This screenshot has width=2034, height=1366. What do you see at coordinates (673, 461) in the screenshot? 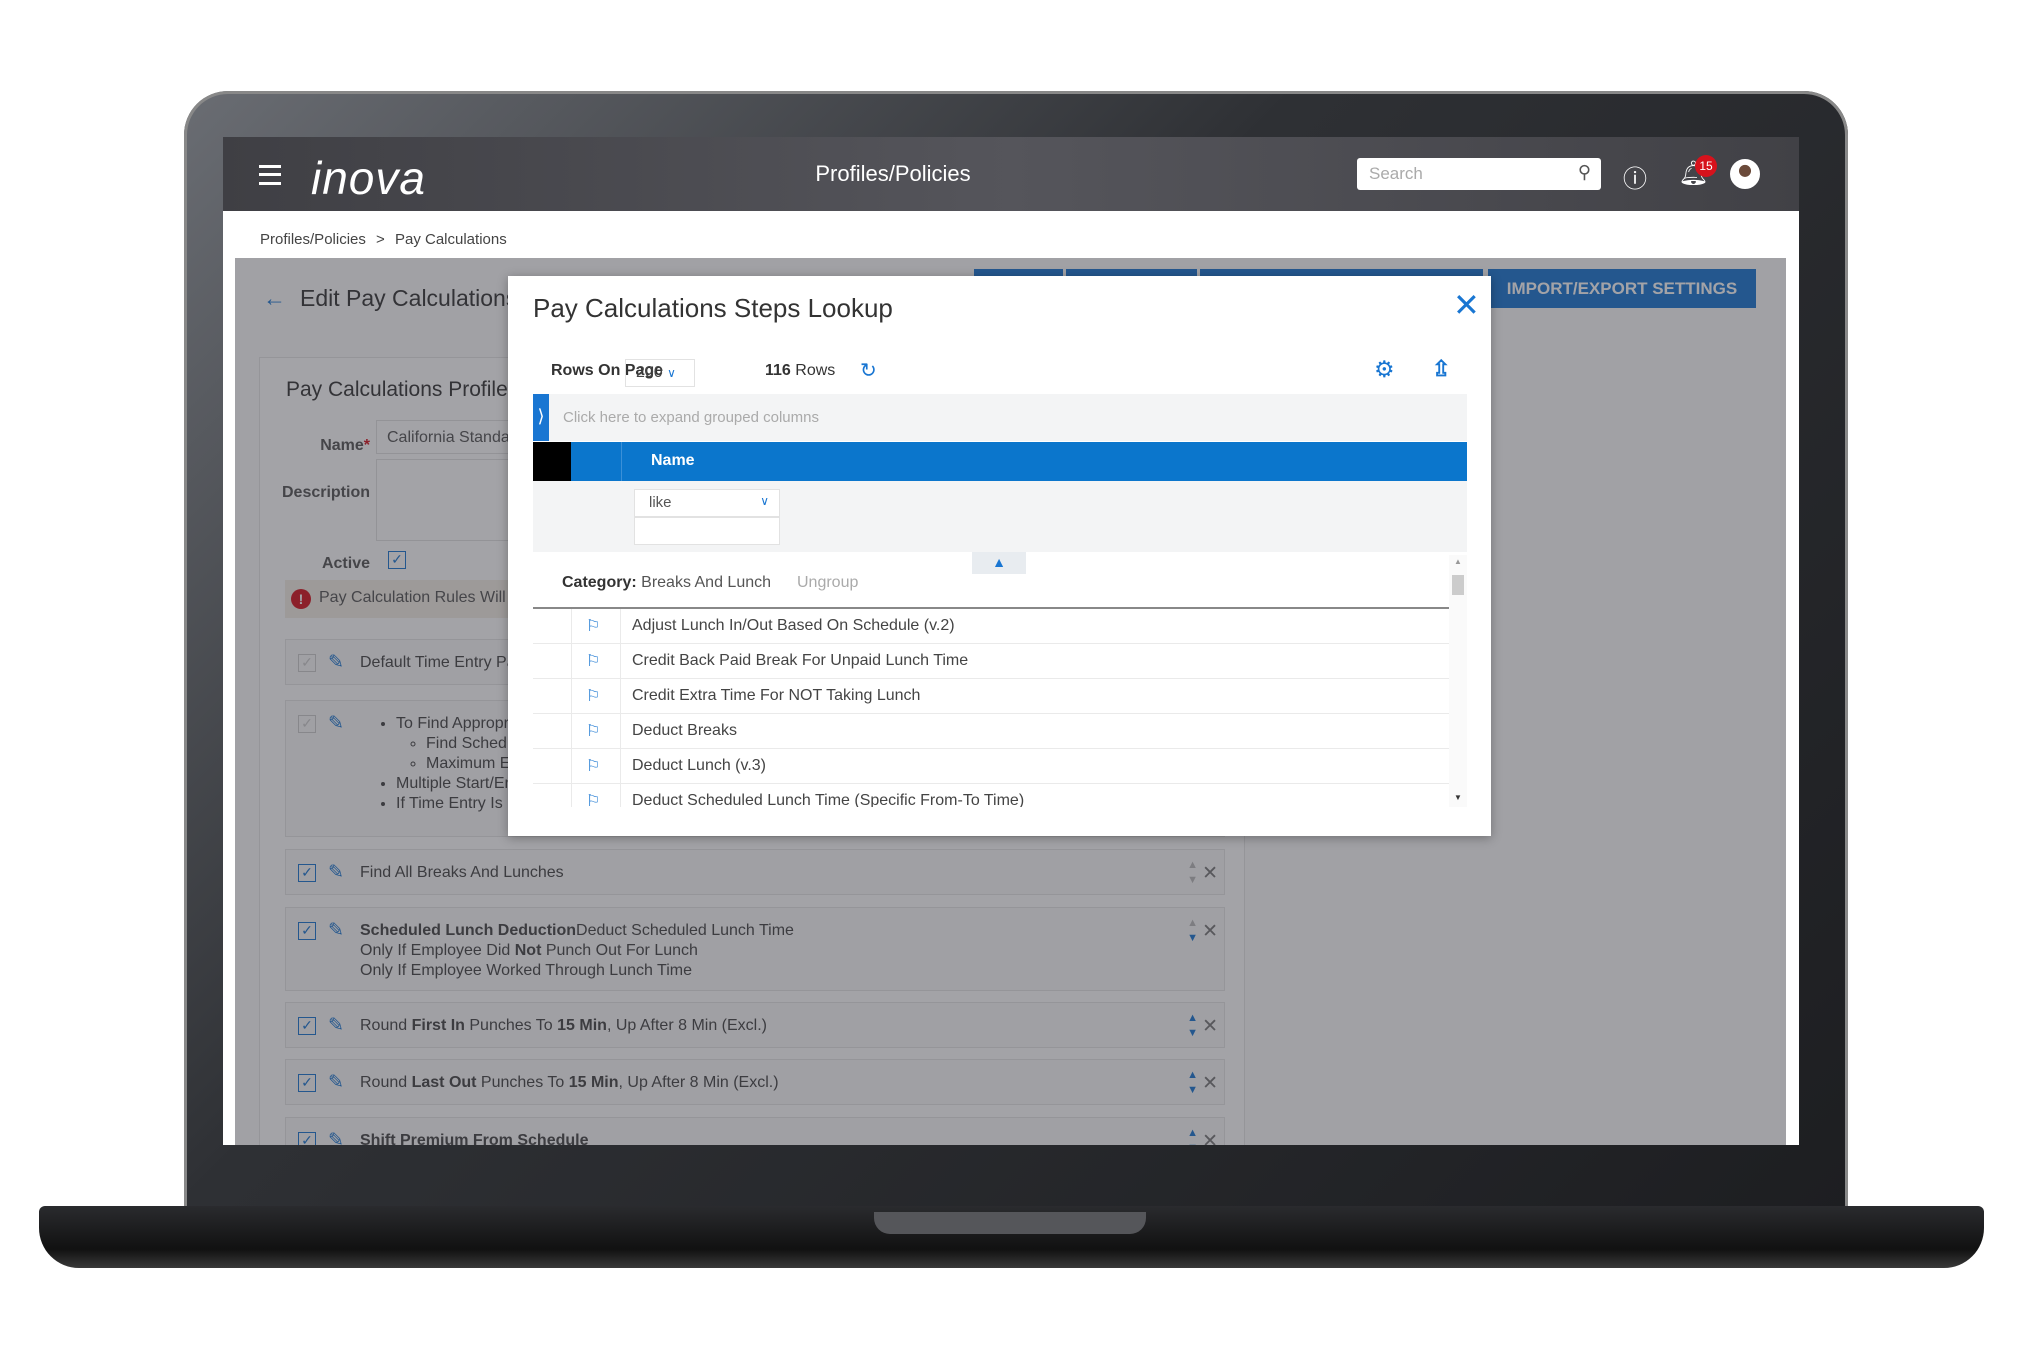
I see `column-header-name: Name` at bounding box center [673, 461].